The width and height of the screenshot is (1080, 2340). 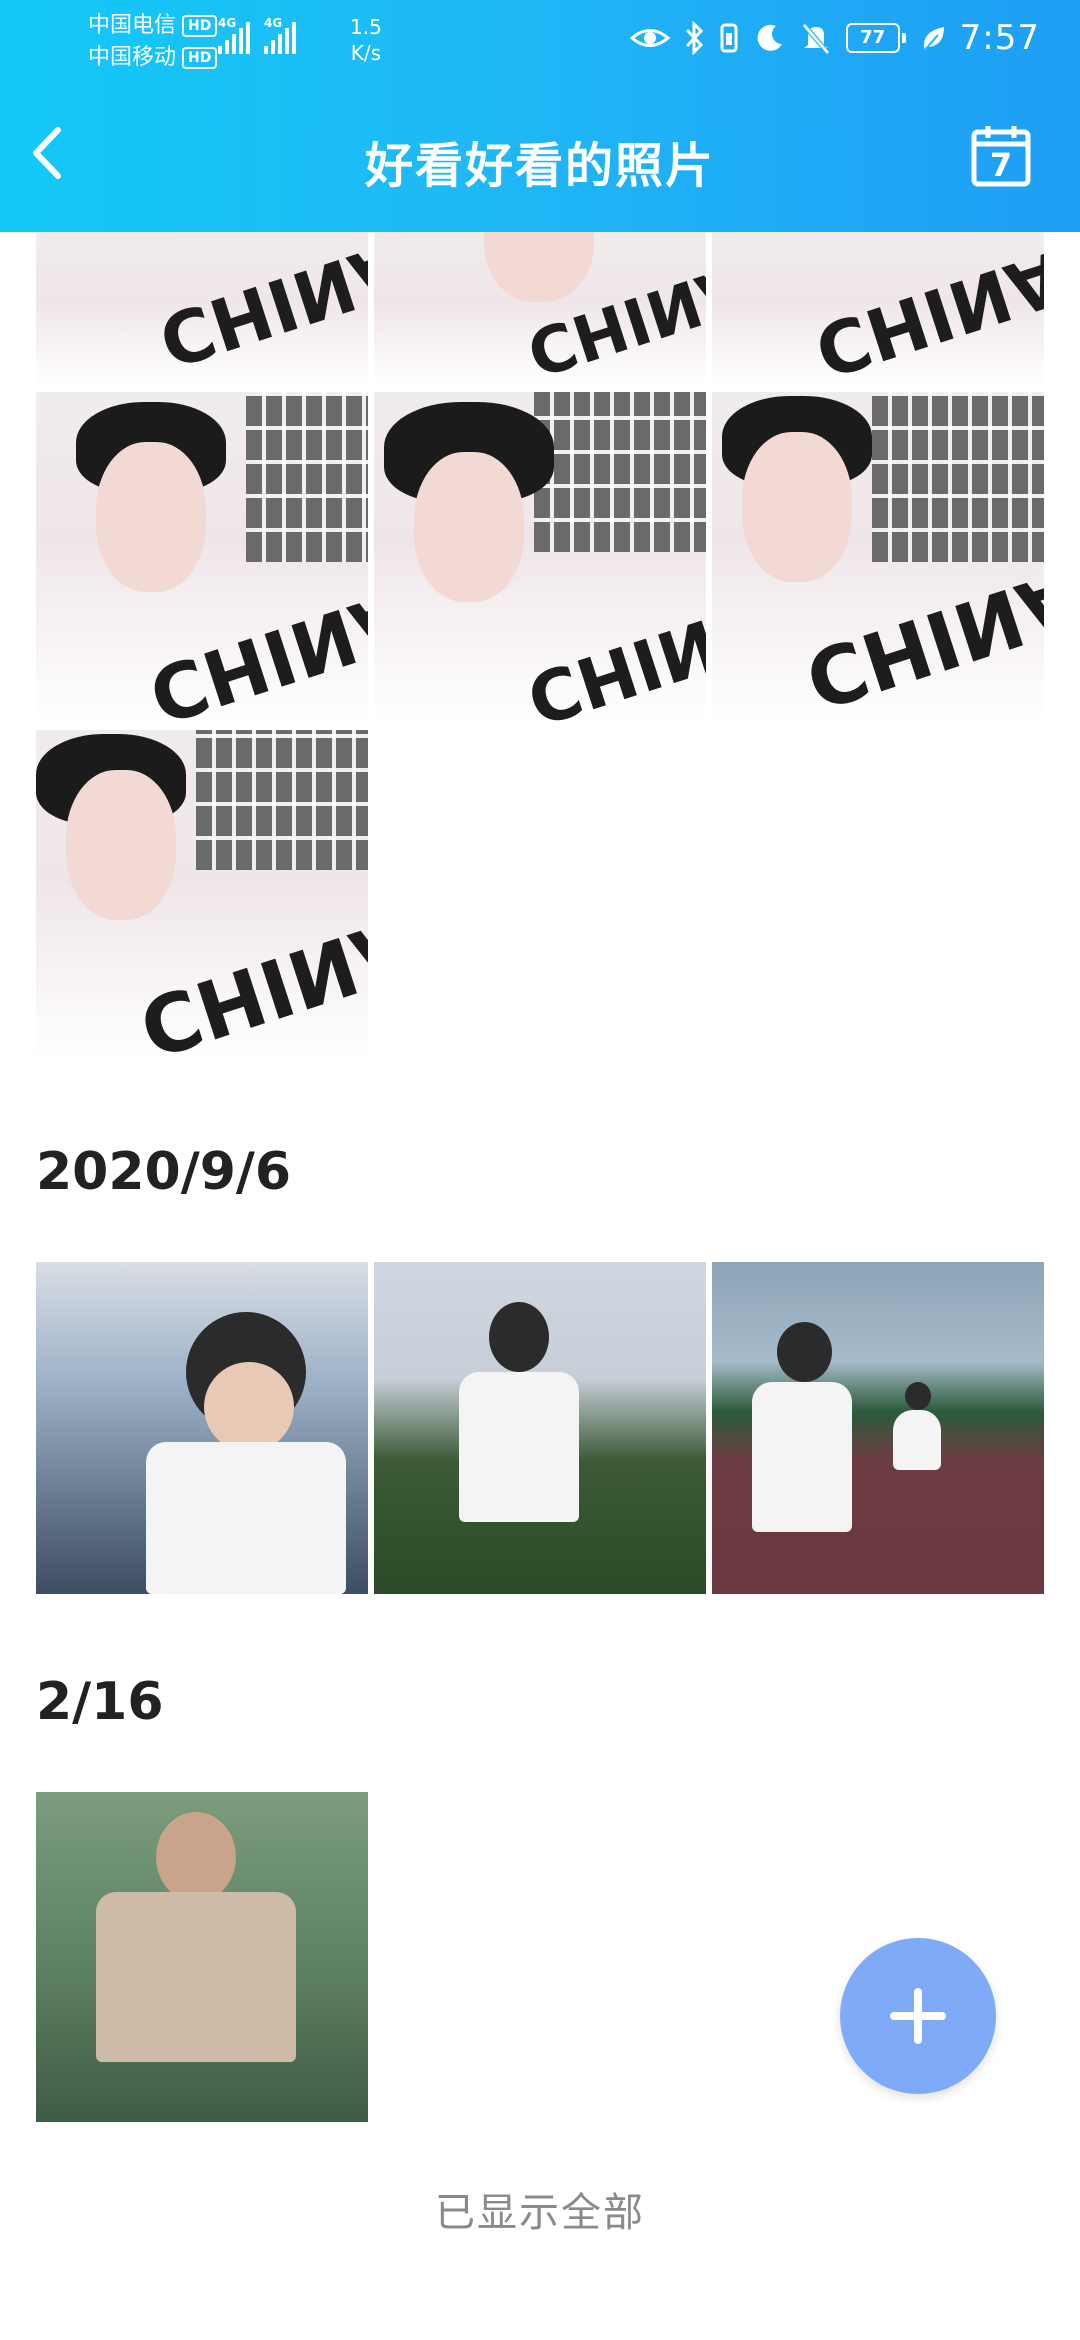 I want to click on date-header: 2020/9/6, so click(x=164, y=1172).